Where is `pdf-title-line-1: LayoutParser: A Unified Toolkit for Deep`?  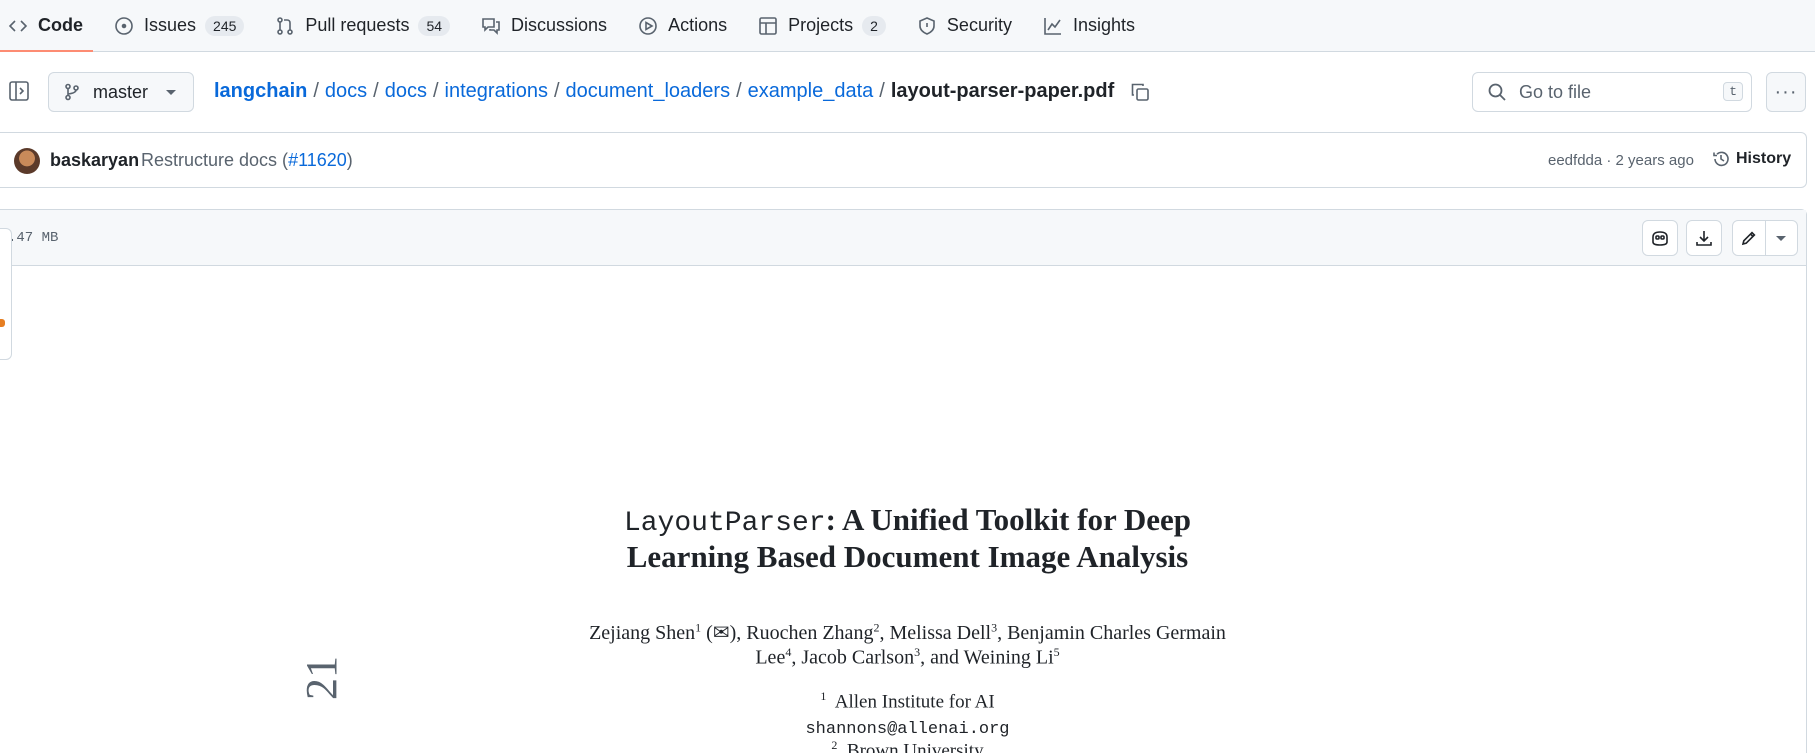 pdf-title-line-1: LayoutParser: A Unified Toolkit for Deep is located at coordinates (907, 520).